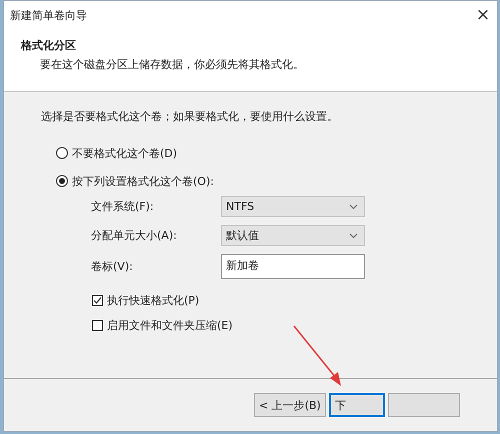  What do you see at coordinates (112, 266) in the screenshot?
I see `field-label: 卷标(V):` at bounding box center [112, 266].